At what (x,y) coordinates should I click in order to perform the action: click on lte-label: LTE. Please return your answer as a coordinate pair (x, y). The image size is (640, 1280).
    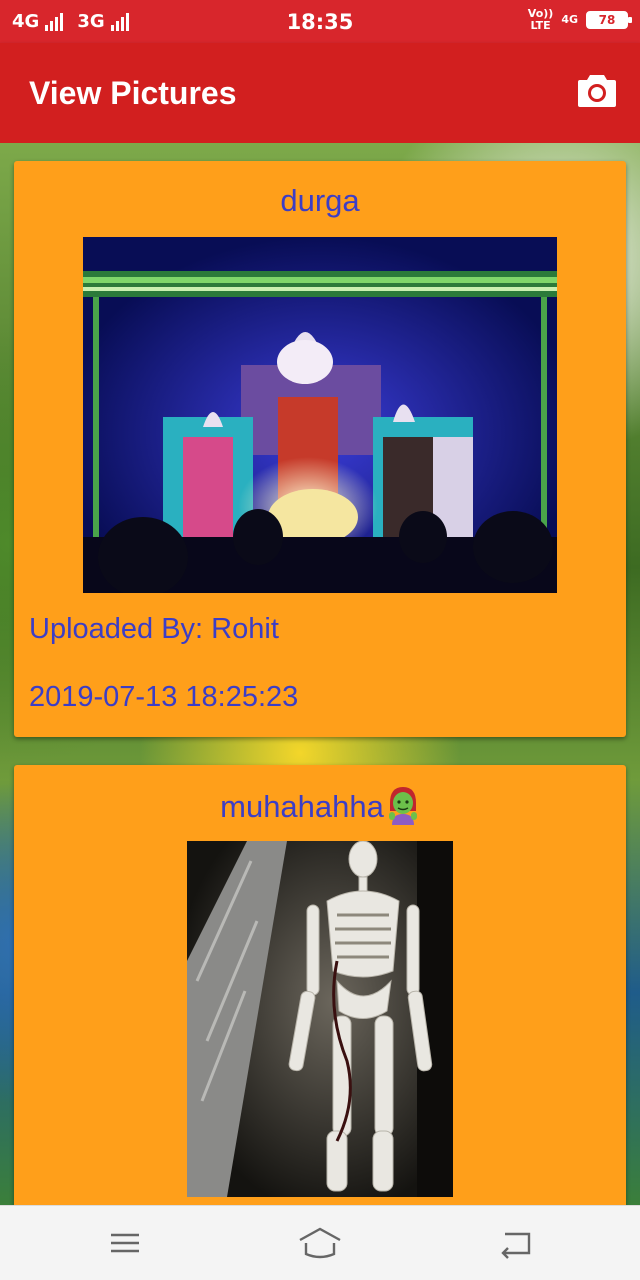
    Looking at the image, I should click on (540, 25).